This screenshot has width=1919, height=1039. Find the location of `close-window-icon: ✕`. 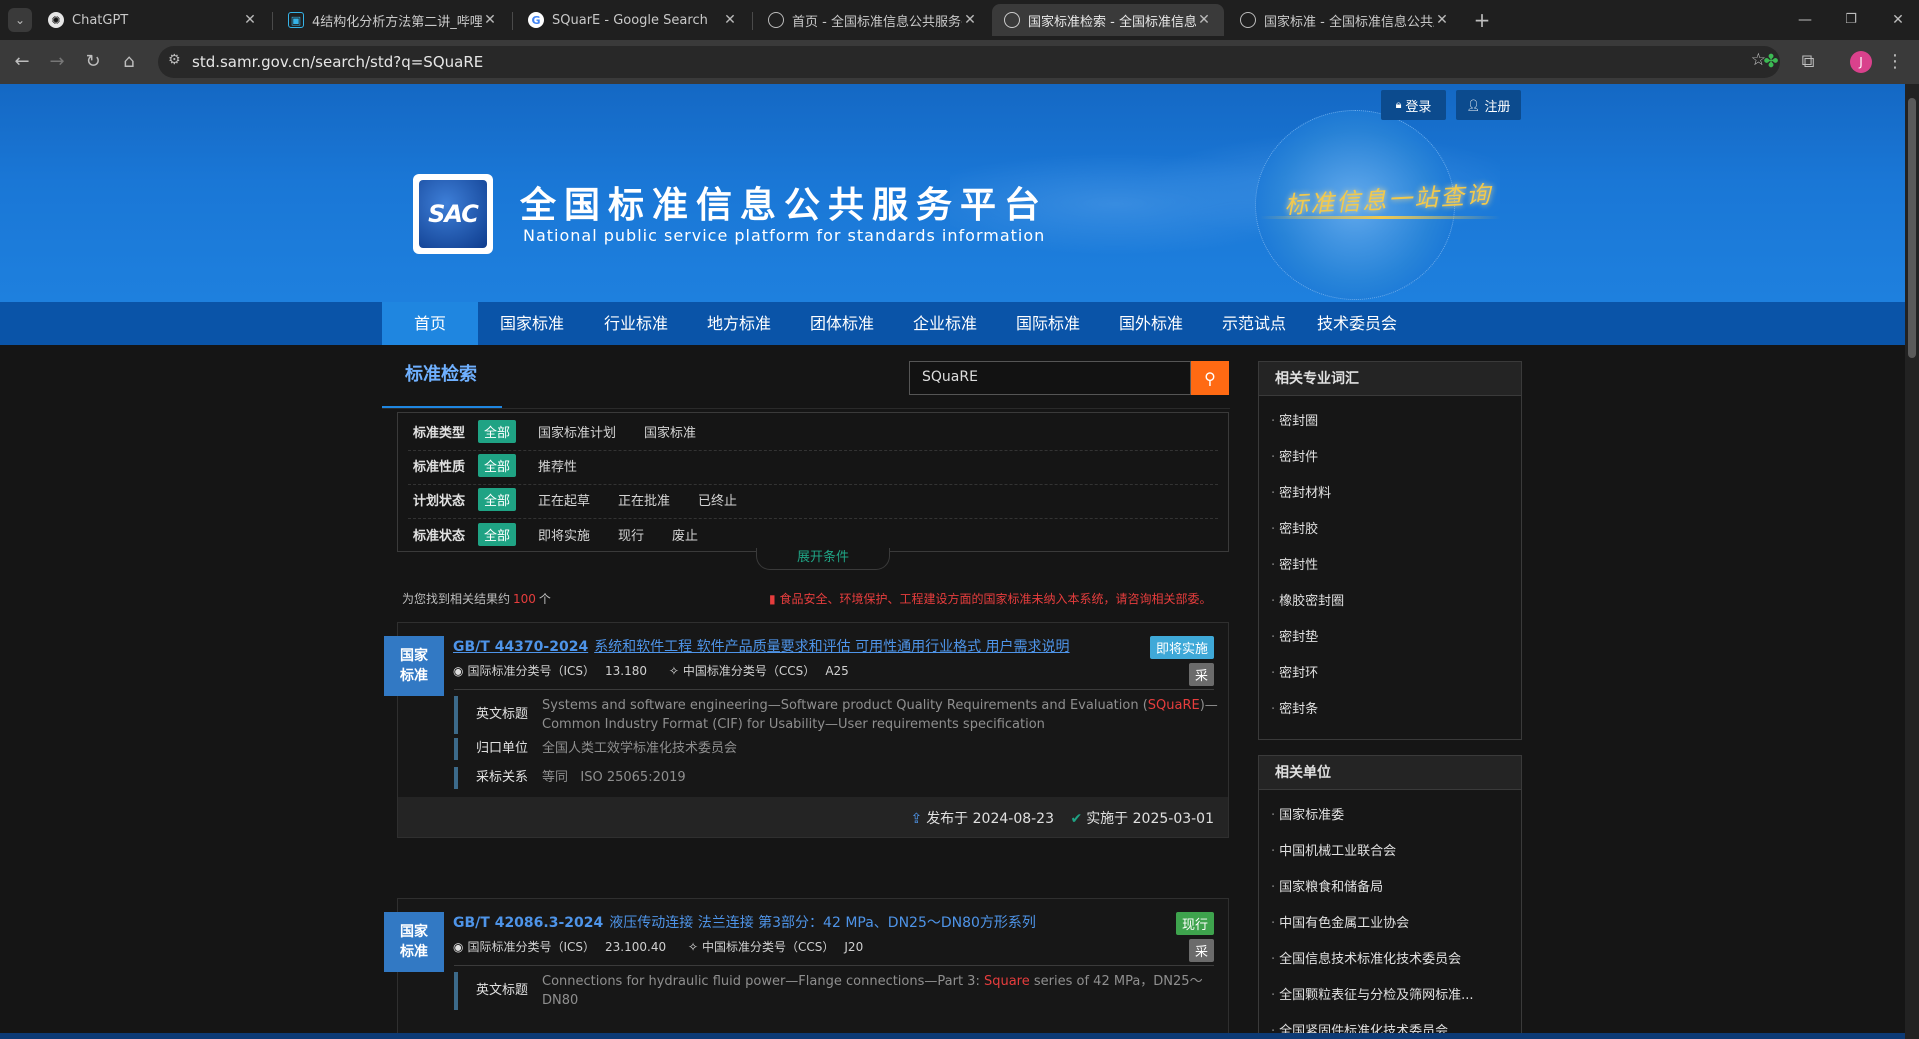

close-window-icon: ✕ is located at coordinates (1898, 20).